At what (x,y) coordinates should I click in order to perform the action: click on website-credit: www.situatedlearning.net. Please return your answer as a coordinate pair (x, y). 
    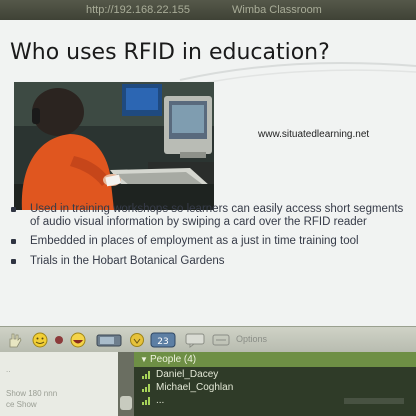
    Looking at the image, I should click on (314, 134).